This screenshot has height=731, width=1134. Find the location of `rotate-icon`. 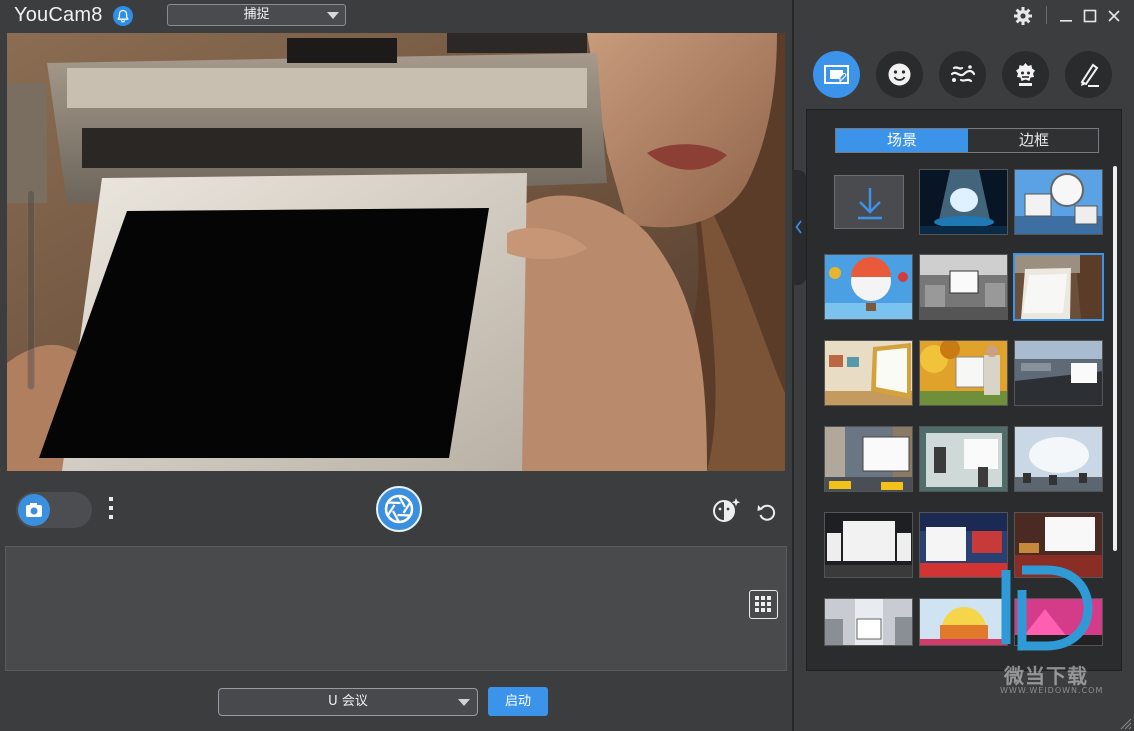

rotate-icon is located at coordinates (767, 512).